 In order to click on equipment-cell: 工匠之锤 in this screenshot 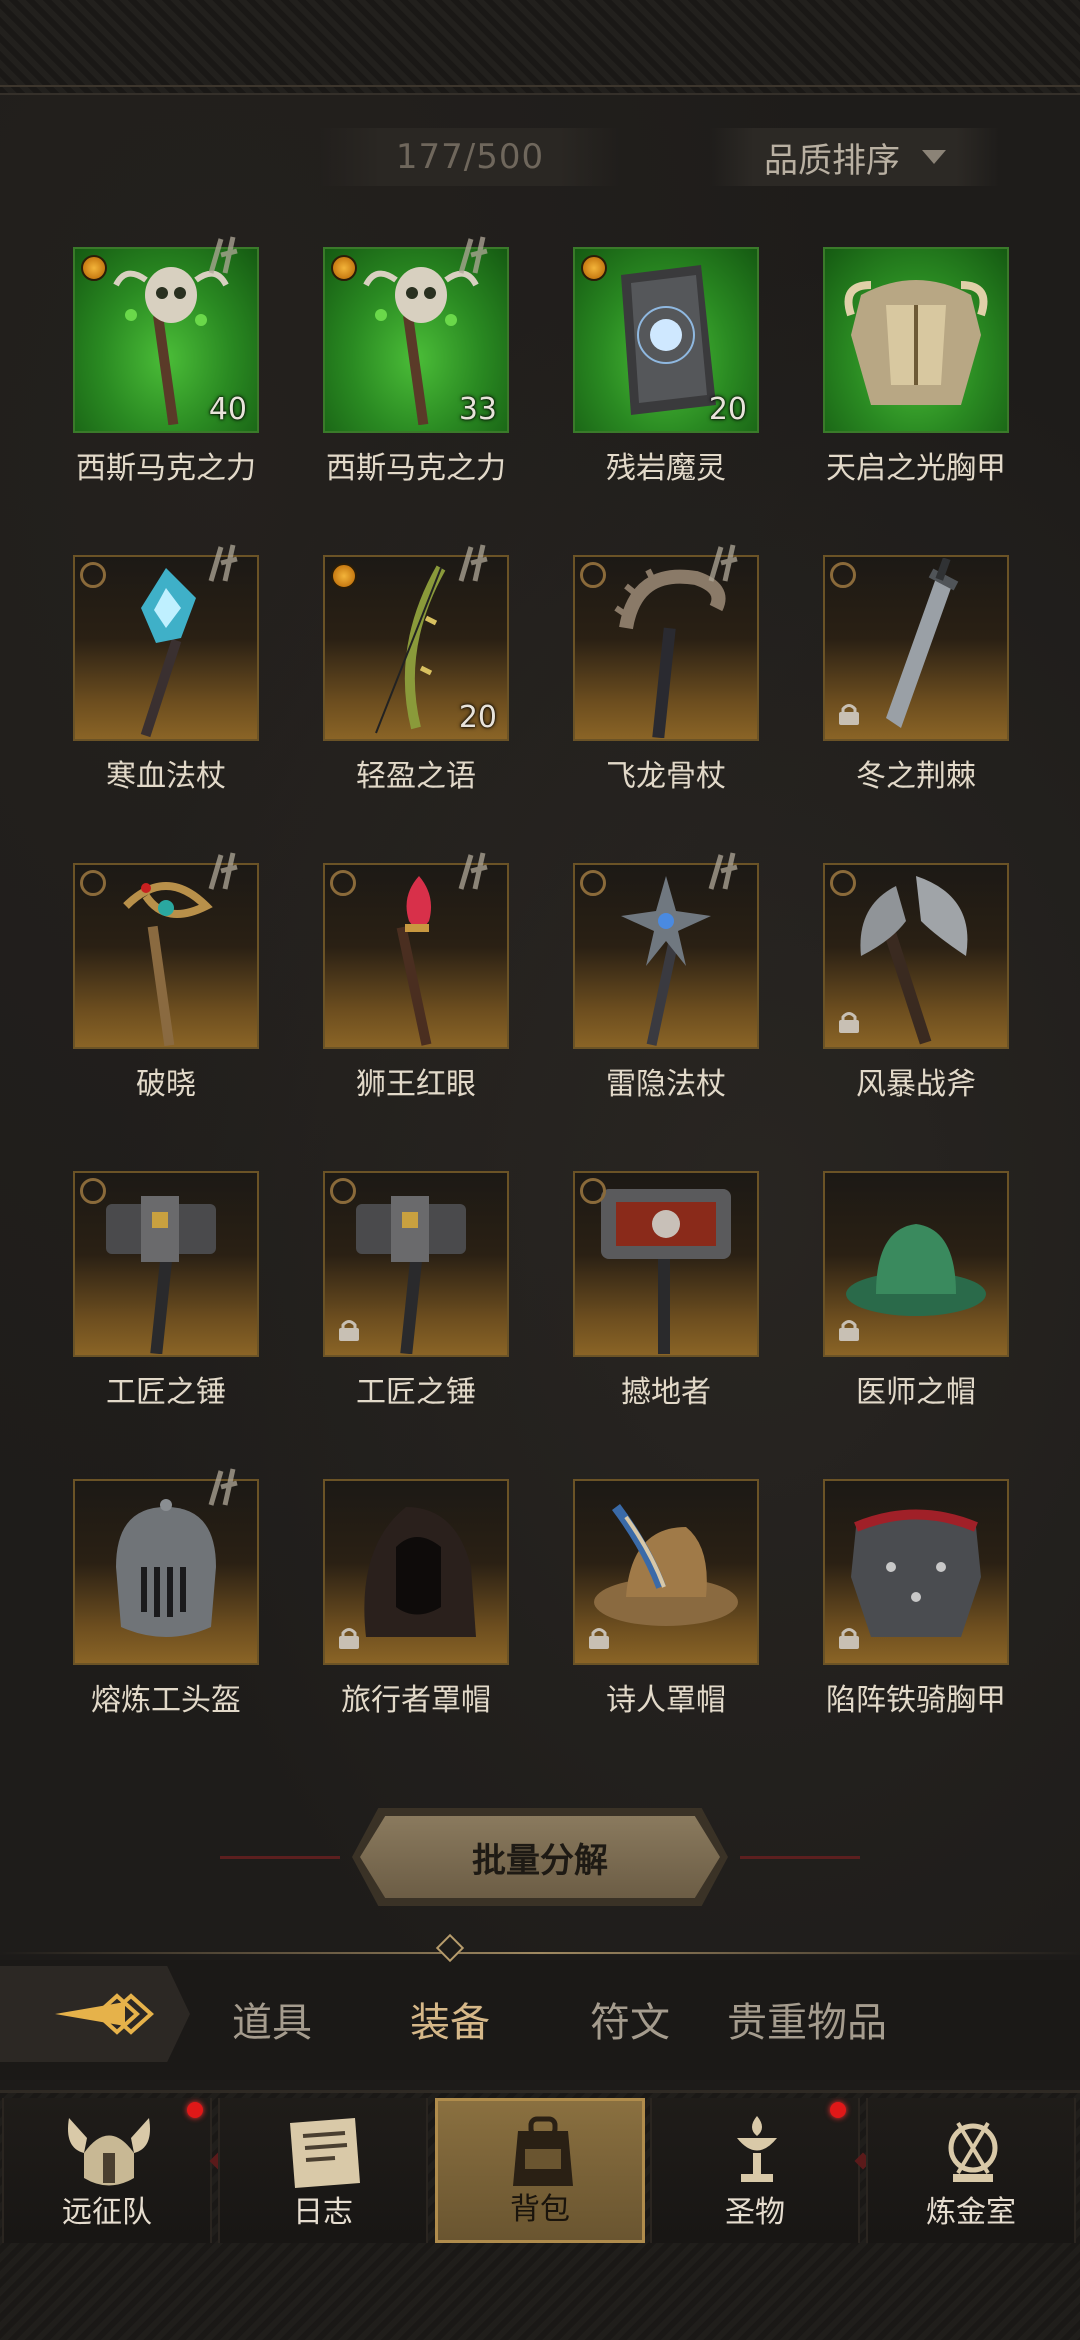, I will do `click(430, 1313)`.